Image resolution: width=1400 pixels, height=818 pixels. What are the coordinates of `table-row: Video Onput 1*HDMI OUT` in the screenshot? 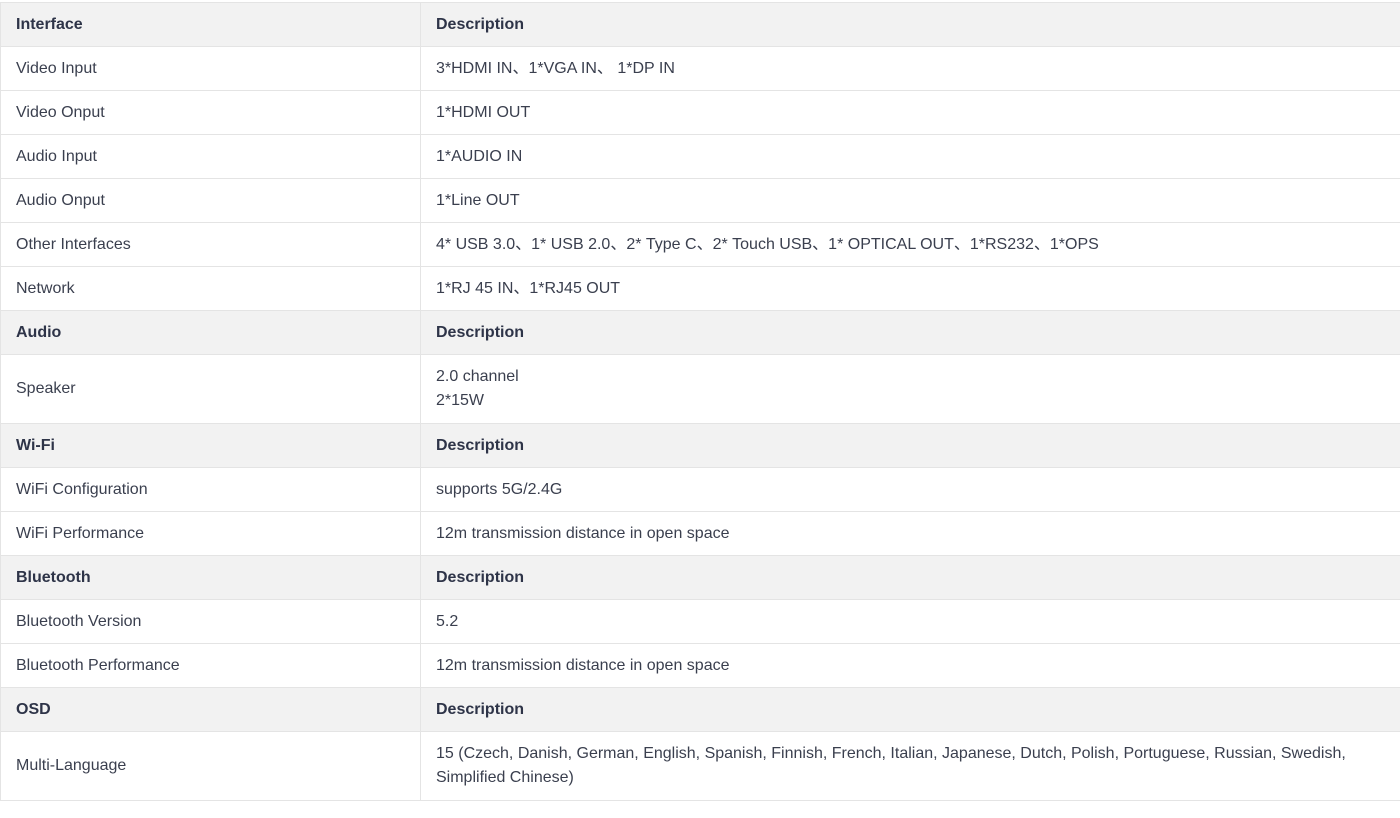 It's located at (700, 113).